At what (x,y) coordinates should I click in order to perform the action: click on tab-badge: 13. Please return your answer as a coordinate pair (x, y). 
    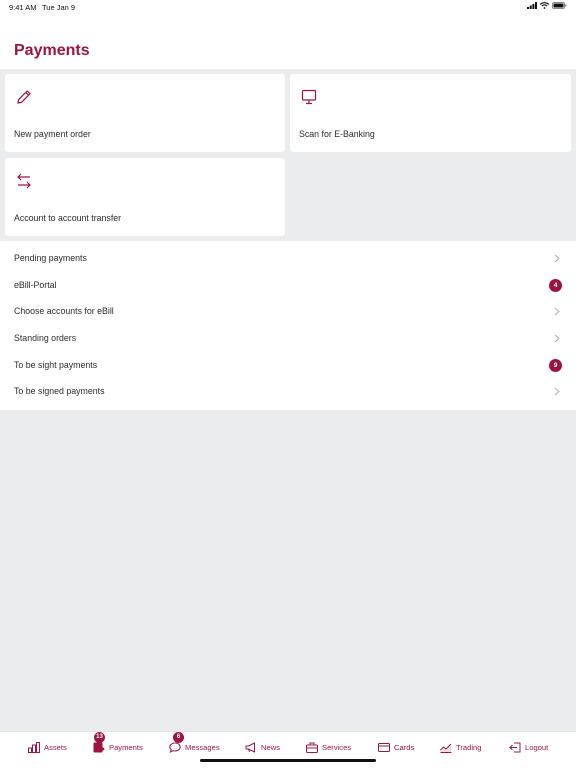
    Looking at the image, I should click on (99, 737).